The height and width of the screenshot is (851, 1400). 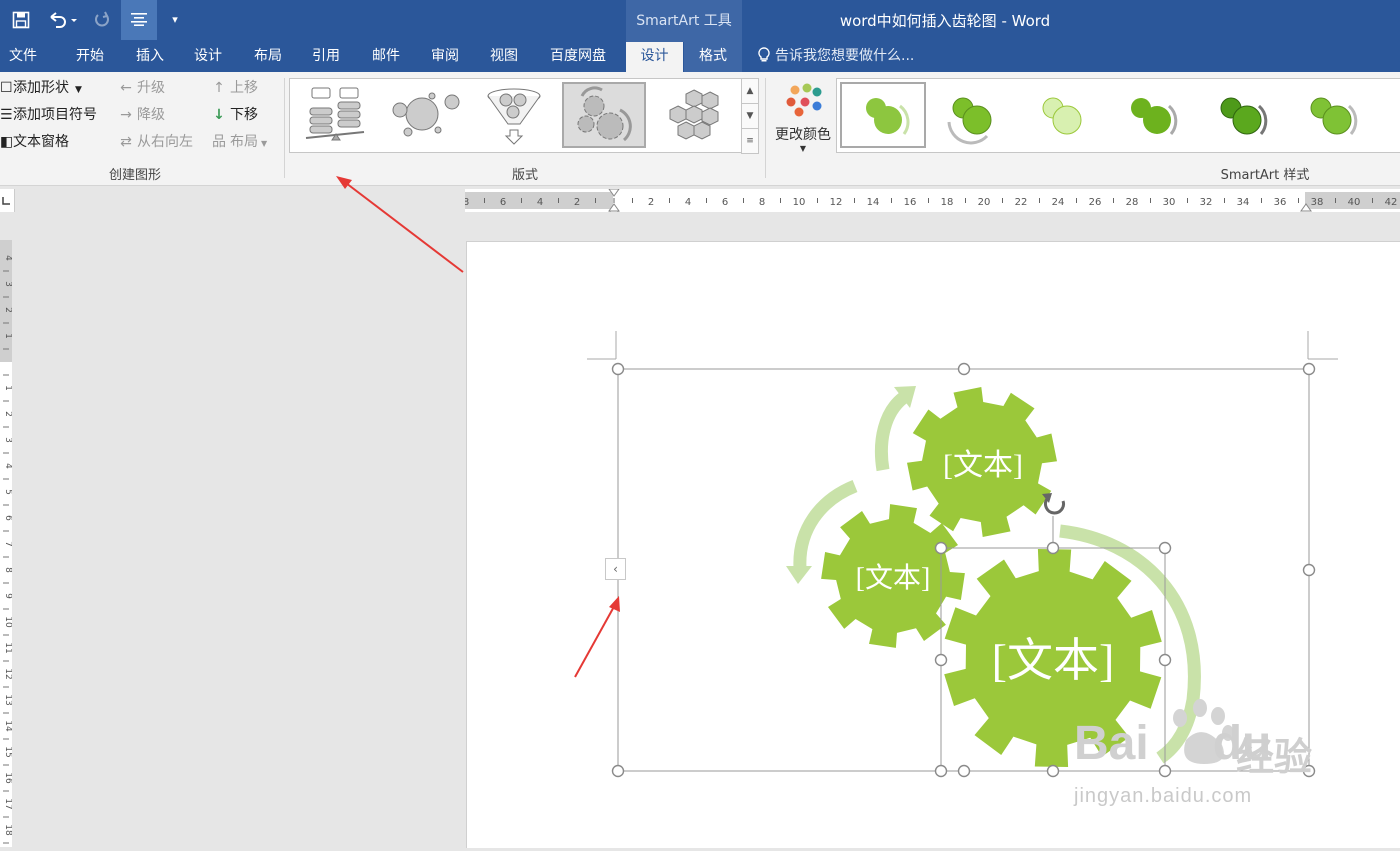 I want to click on ruler-tick-label: 24, so click(x=1058, y=202).